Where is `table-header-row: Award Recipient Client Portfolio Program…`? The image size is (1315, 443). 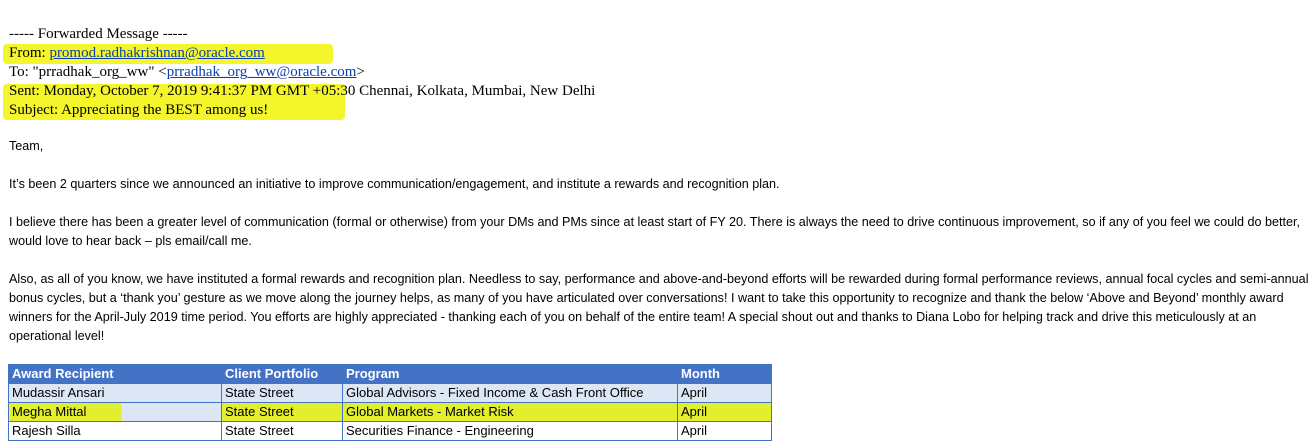
table-header-row: Award Recipient Client Portfolio Program… is located at coordinates (390, 374).